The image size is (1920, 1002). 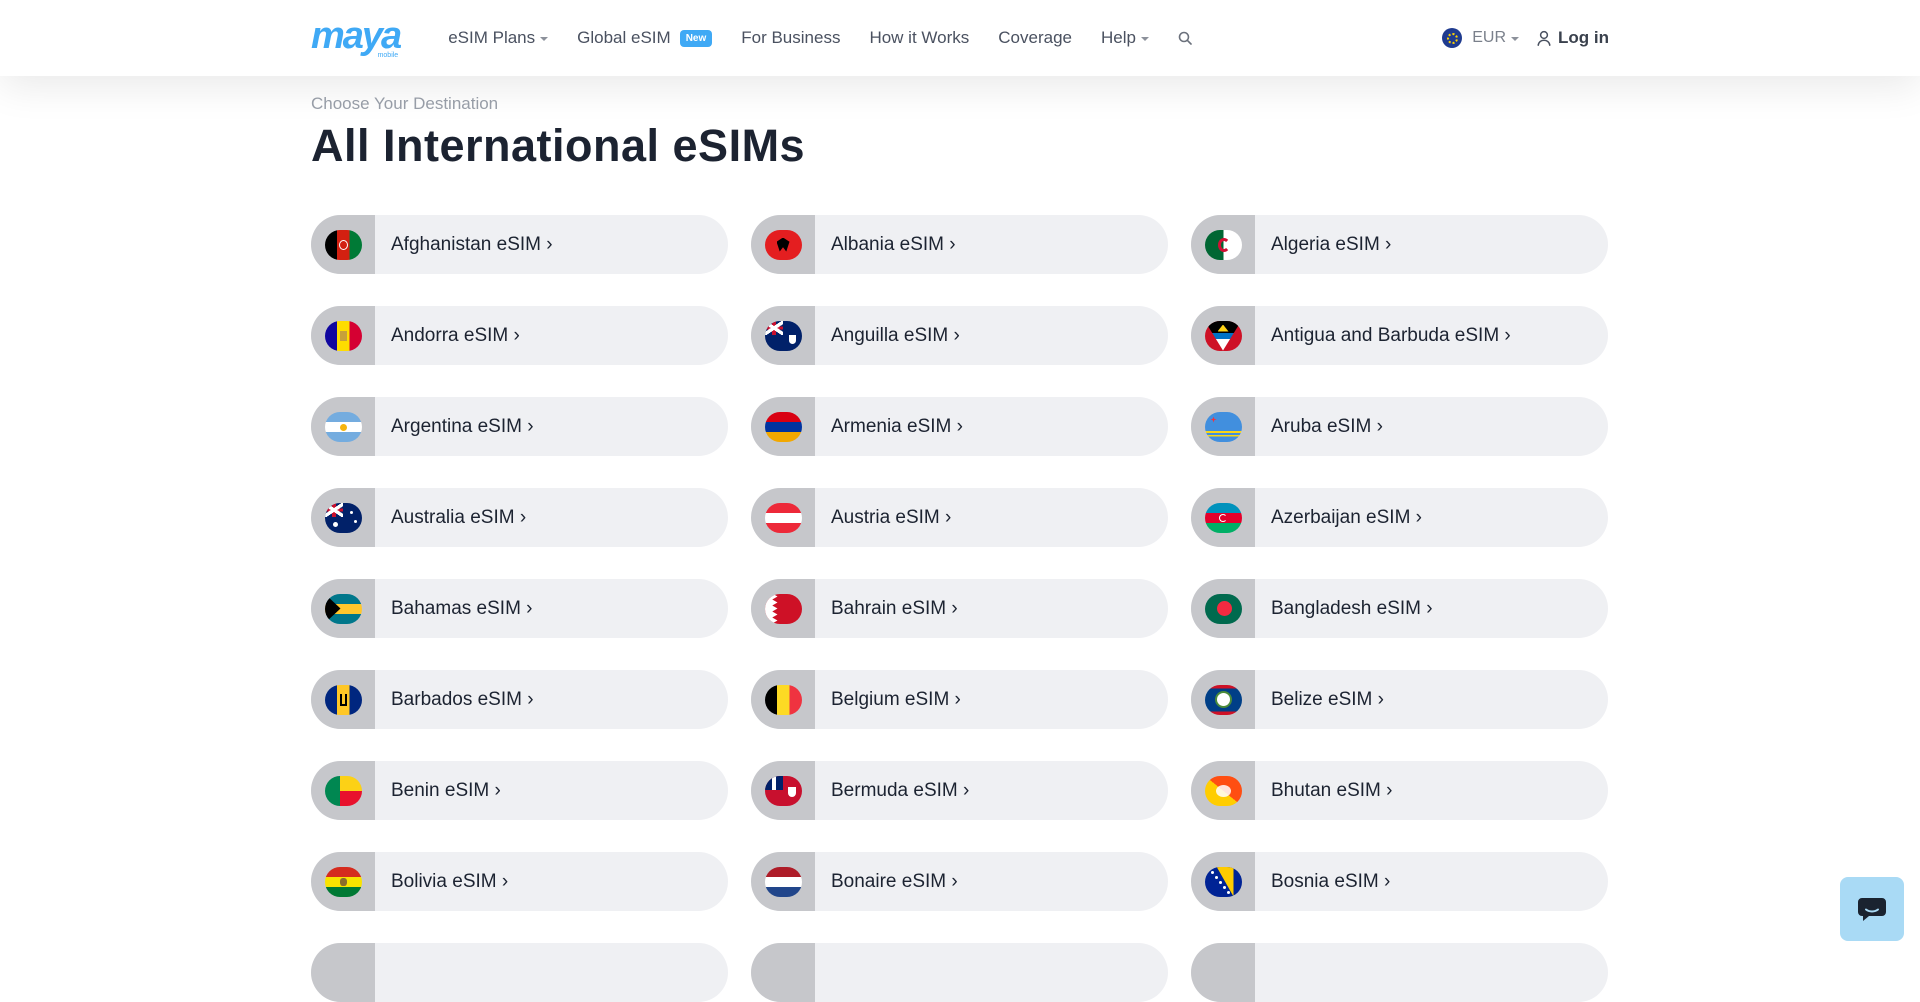 I want to click on country-card-belize: Belize eSIM ›, so click(x=1399, y=699).